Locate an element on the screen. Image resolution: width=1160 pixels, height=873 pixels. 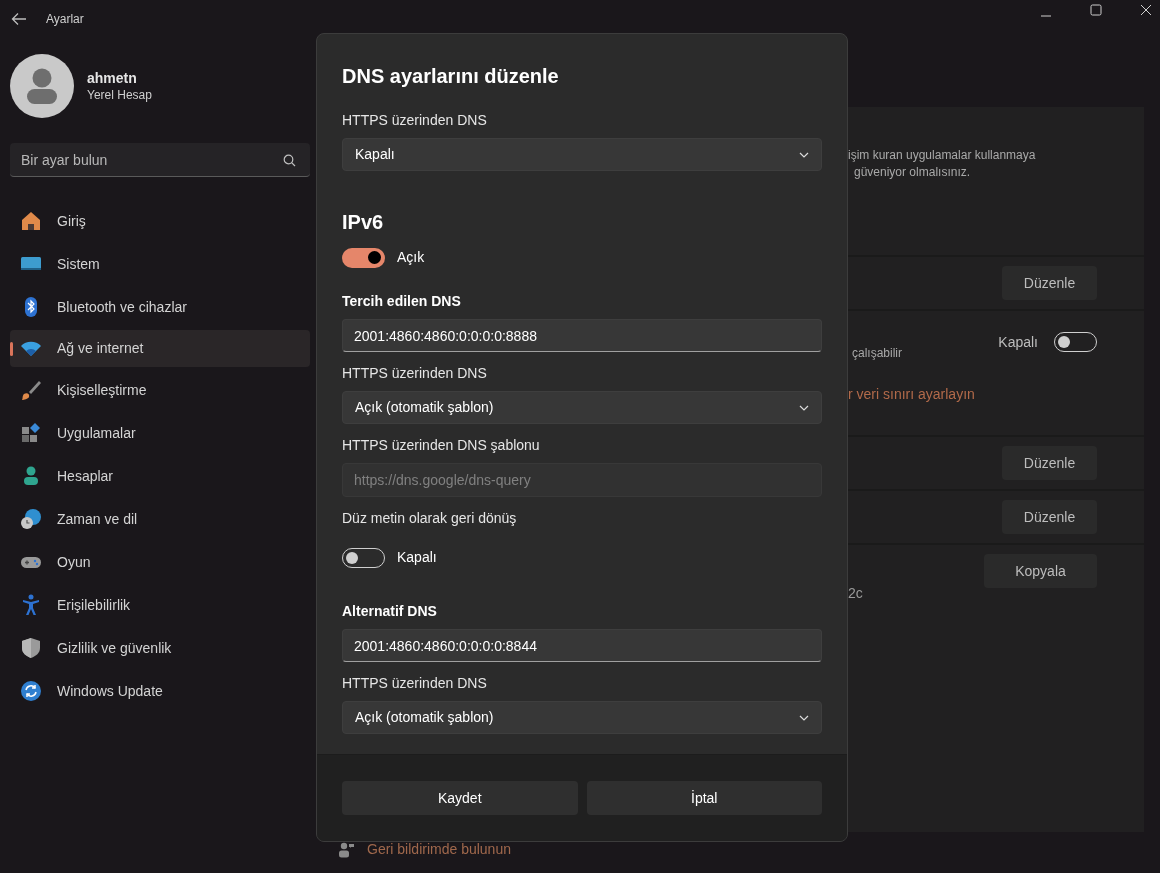
section-heading: IPv6 is located at coordinates (363, 222).